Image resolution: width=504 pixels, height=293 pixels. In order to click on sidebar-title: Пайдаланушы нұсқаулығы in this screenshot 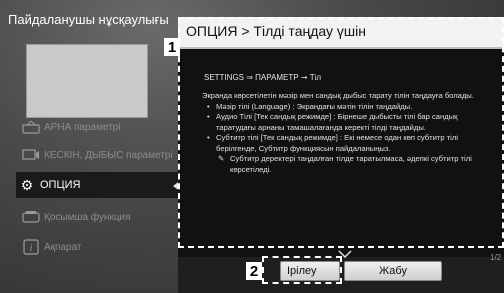, I will do `click(88, 19)`.